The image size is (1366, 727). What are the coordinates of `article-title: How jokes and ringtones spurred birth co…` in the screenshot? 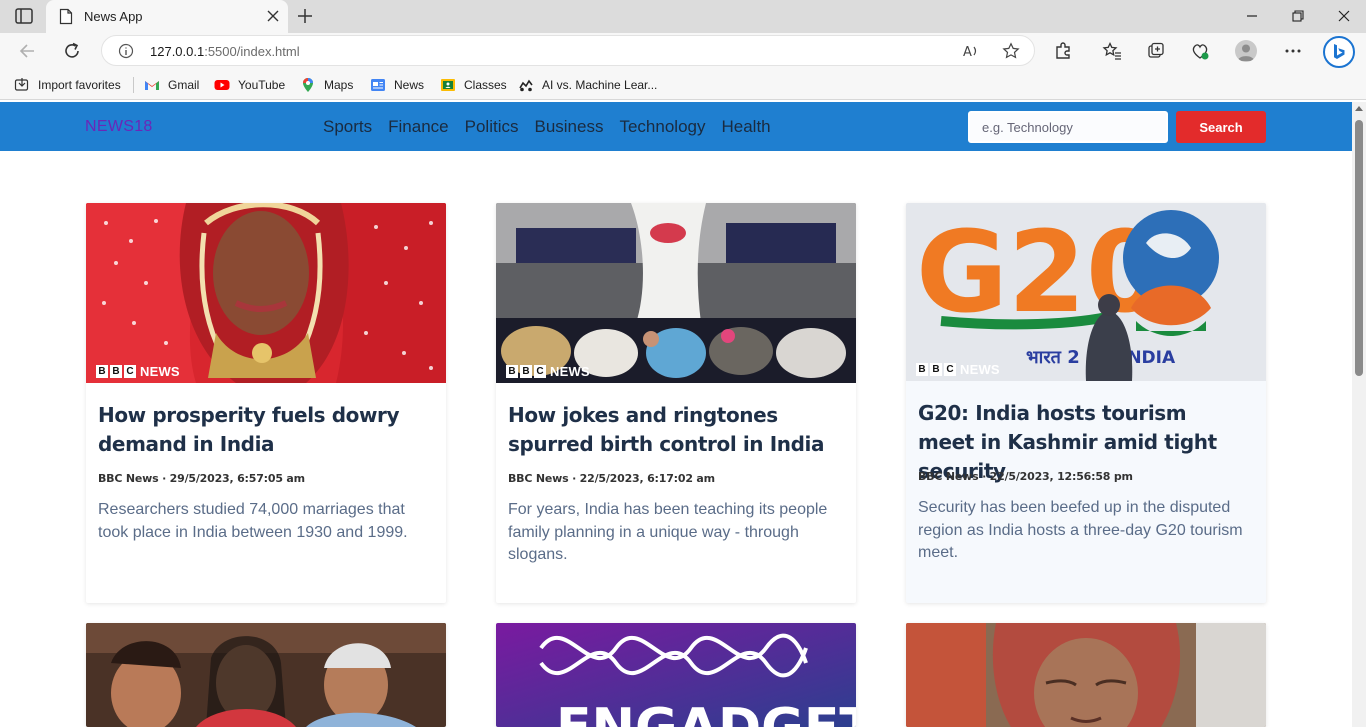 It's located at (673, 430).